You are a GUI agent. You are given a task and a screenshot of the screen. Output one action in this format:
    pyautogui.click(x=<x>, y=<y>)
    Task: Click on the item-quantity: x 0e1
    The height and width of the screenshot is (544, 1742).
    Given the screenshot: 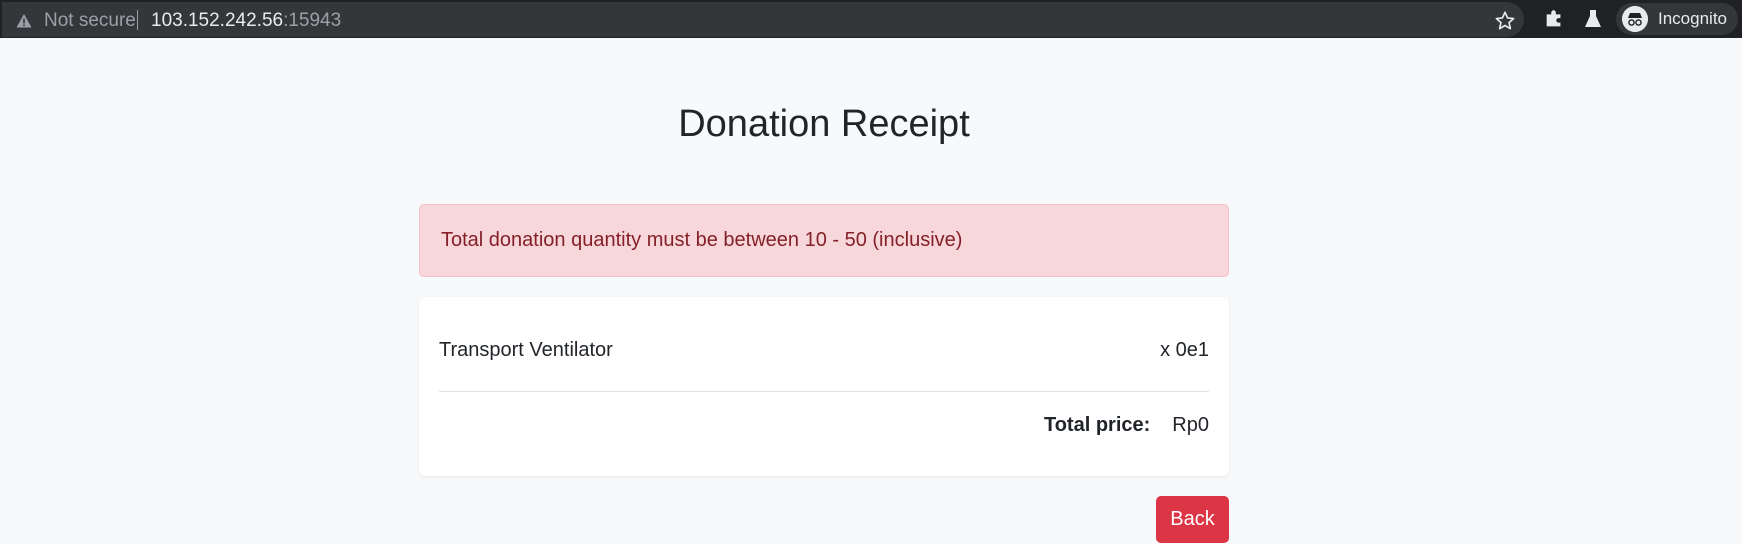 What is the action you would take?
    pyautogui.click(x=1184, y=350)
    